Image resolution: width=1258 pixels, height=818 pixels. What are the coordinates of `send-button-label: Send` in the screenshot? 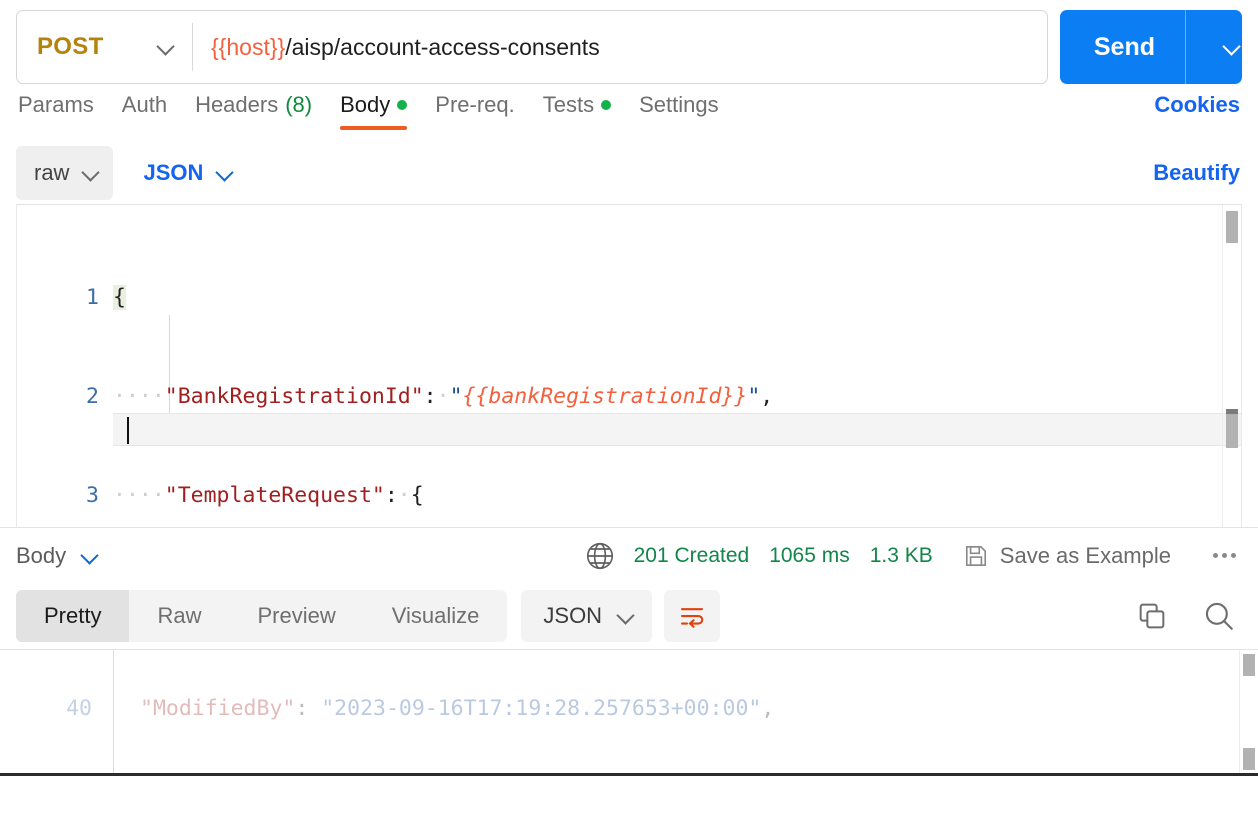 It's located at (1124, 46).